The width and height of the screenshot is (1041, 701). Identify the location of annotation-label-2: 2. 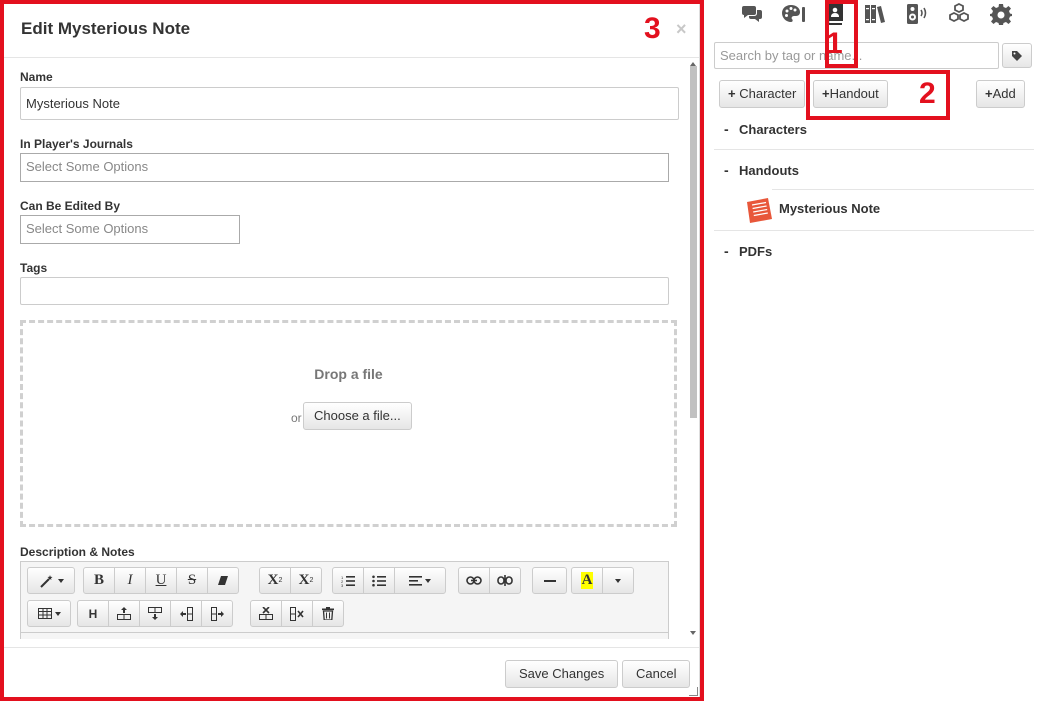
(927, 93).